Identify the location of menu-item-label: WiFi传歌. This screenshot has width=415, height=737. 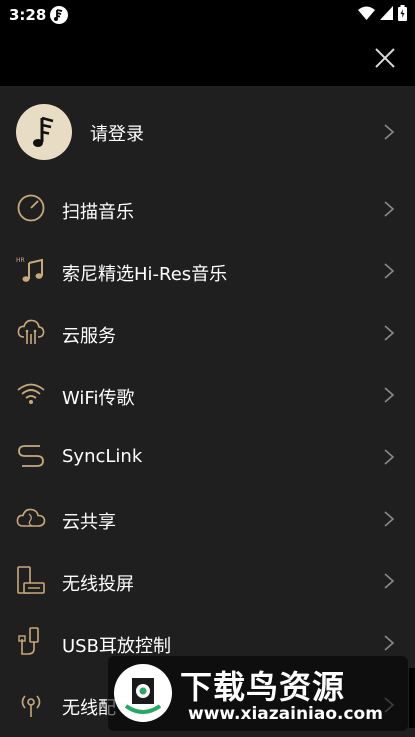
(98, 398).